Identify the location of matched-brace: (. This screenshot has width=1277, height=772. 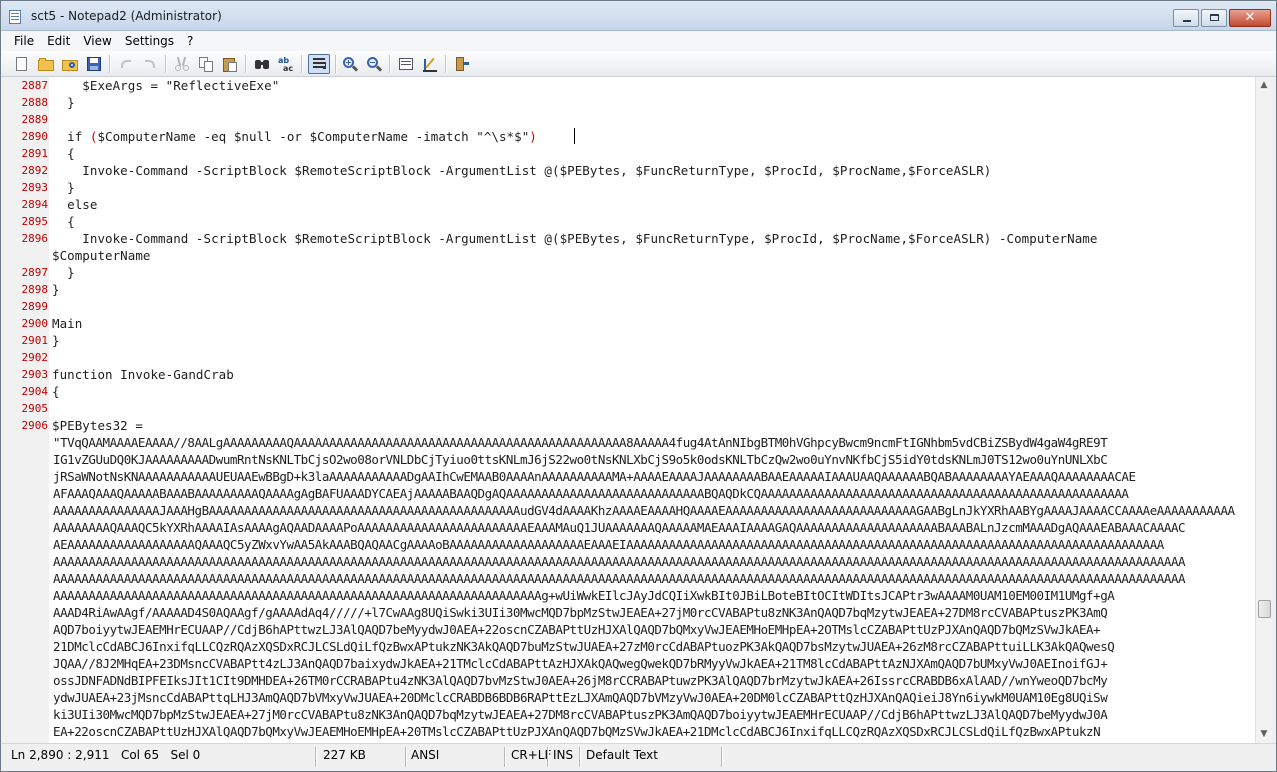
(93, 136).